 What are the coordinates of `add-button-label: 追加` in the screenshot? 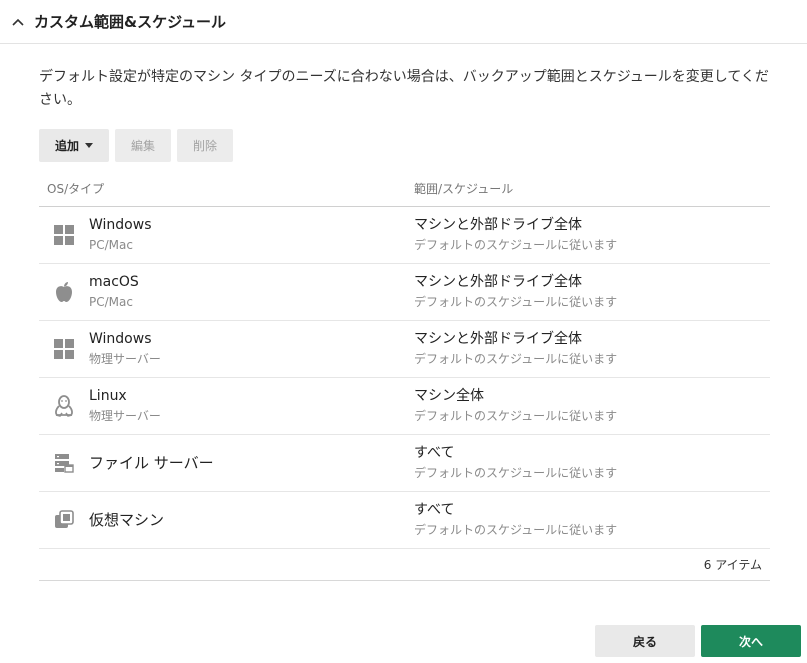 It's located at (66, 146).